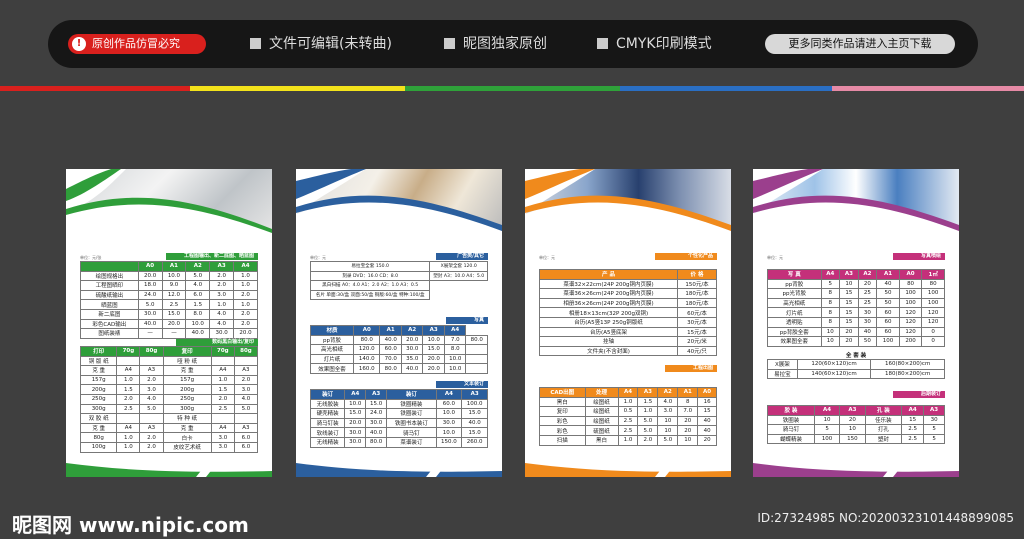  I want to click on table-cell: 2.5, so click(913, 439).